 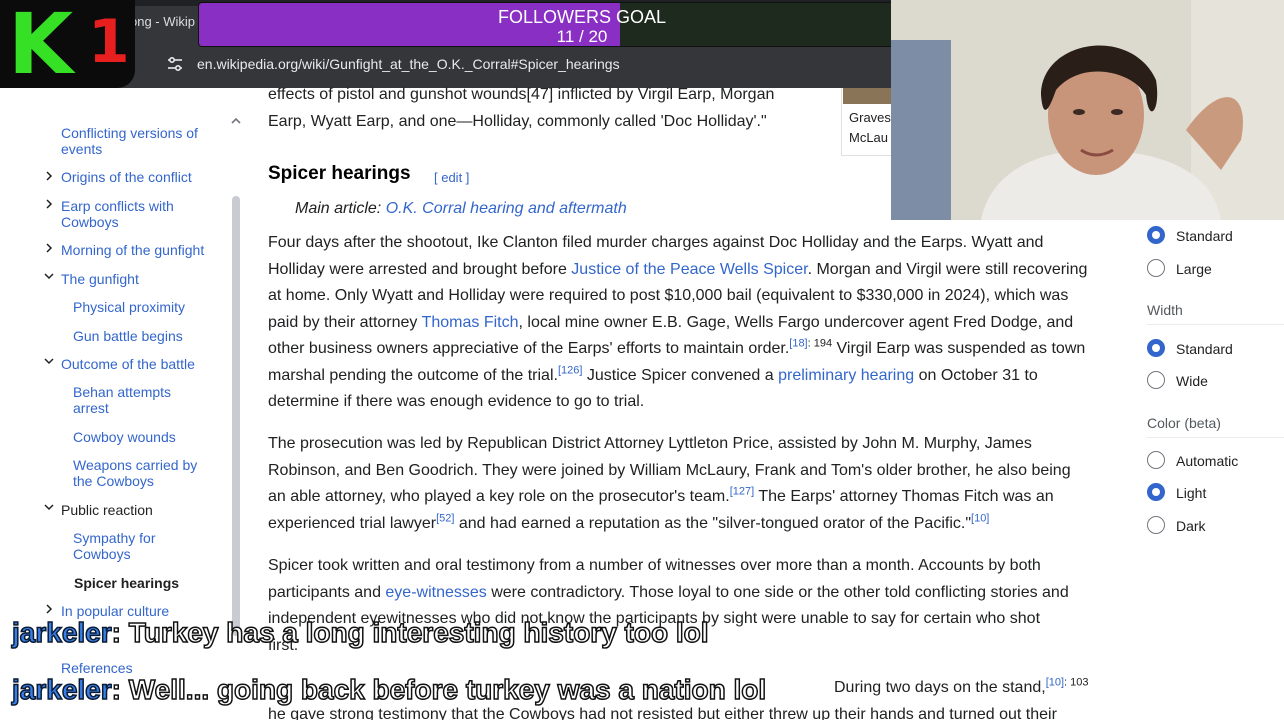 What do you see at coordinates (132, 250) in the screenshot?
I see `toc-item-morning: Morning of the gunfight` at bounding box center [132, 250].